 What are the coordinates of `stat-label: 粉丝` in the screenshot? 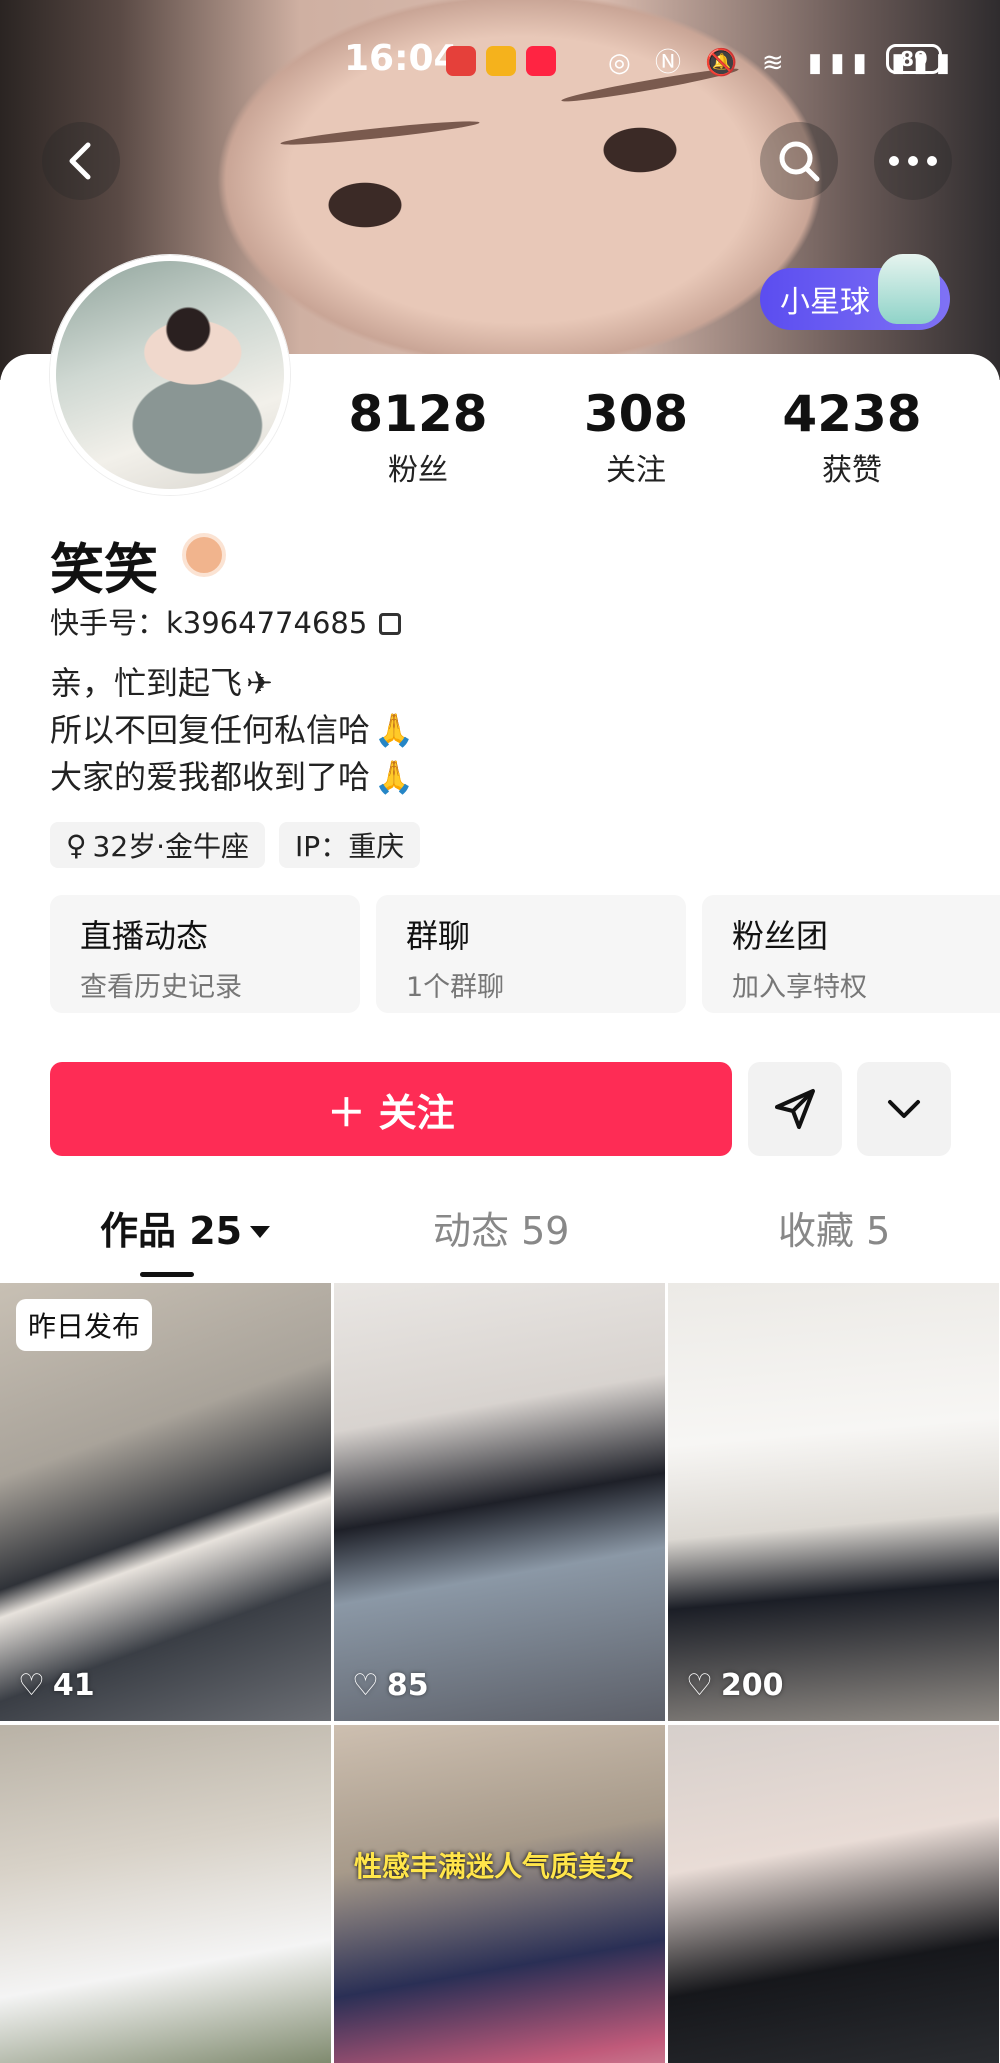 It's located at (418, 470).